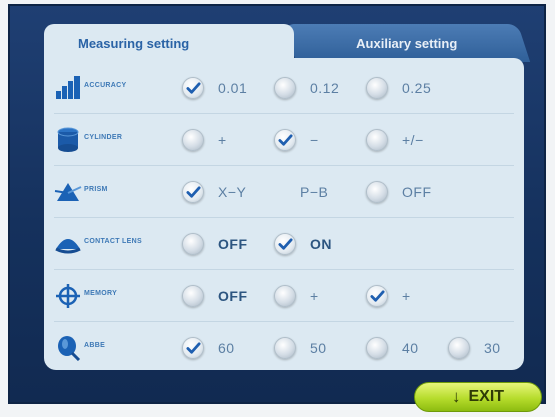 Image resolution: width=555 pixels, height=417 pixels. What do you see at coordinates (214, 192) in the screenshot?
I see `option-prism-1: X−Y` at bounding box center [214, 192].